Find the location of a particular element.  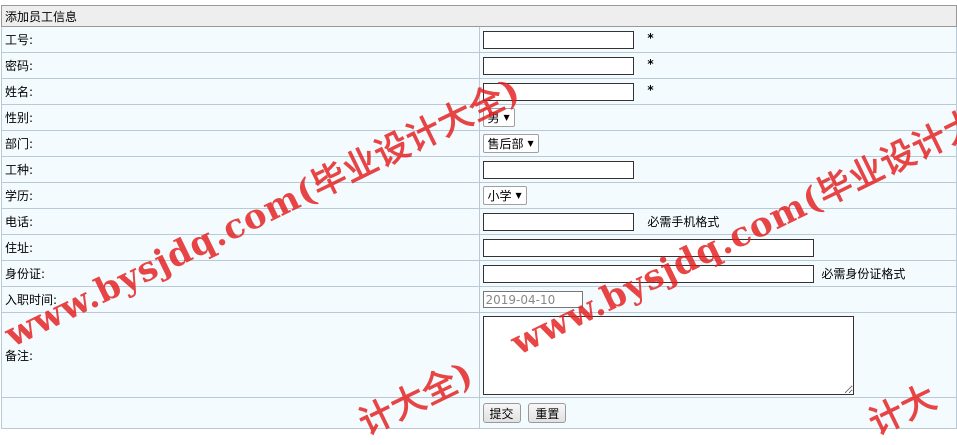

edu-cell: 小学 ▼ is located at coordinates (717, 195).